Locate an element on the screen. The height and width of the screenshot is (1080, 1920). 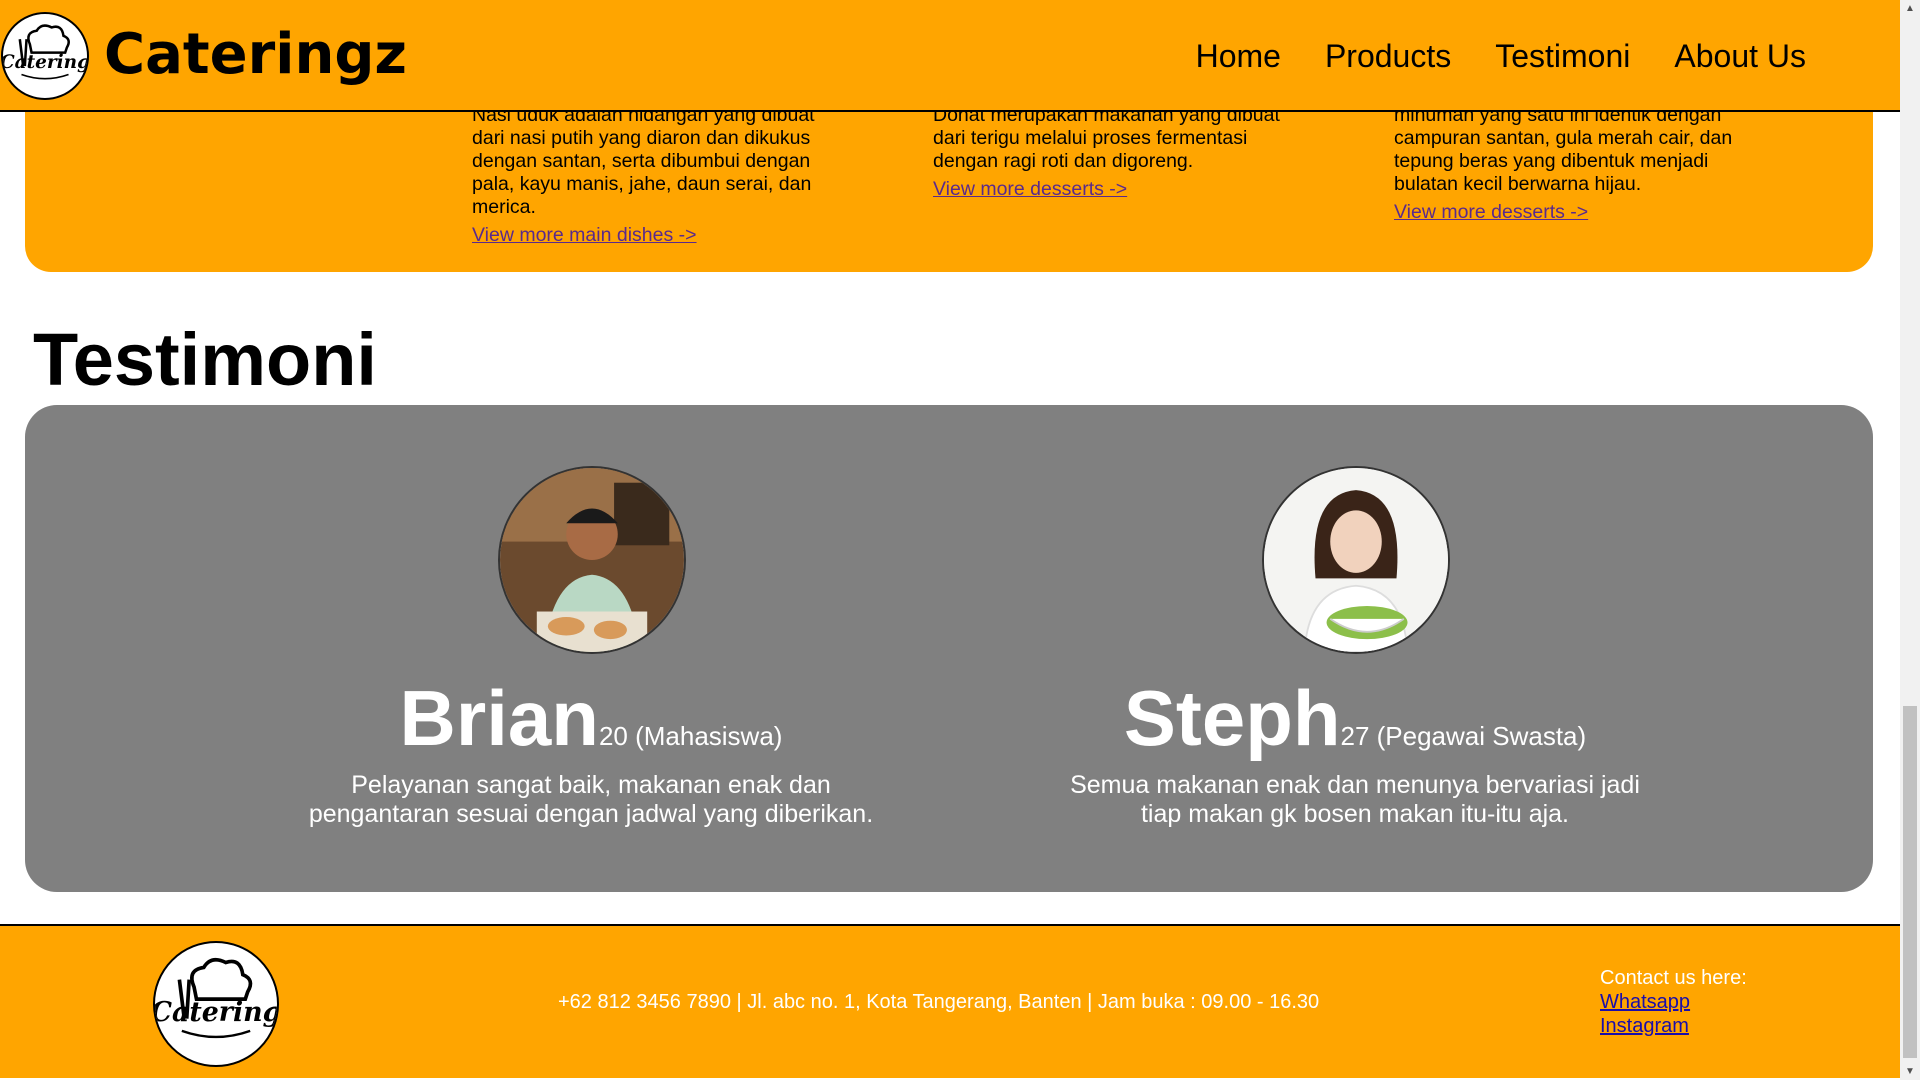
scroll-down-arrow-icon: ▼ is located at coordinates (1910, 1071).